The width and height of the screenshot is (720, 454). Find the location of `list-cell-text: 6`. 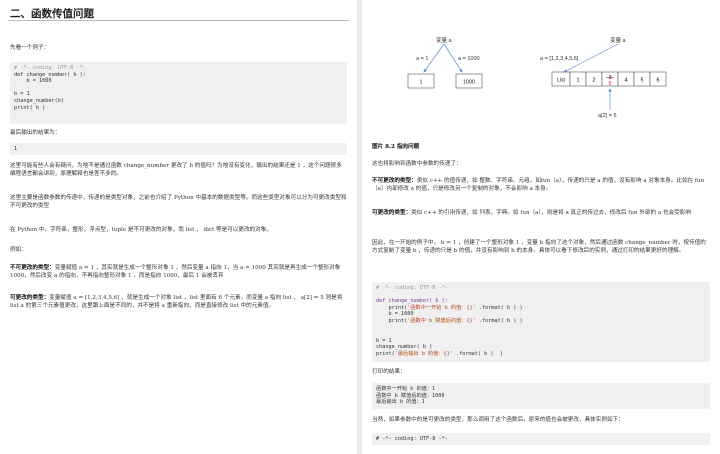

list-cell-text: 6 is located at coordinates (657, 81).